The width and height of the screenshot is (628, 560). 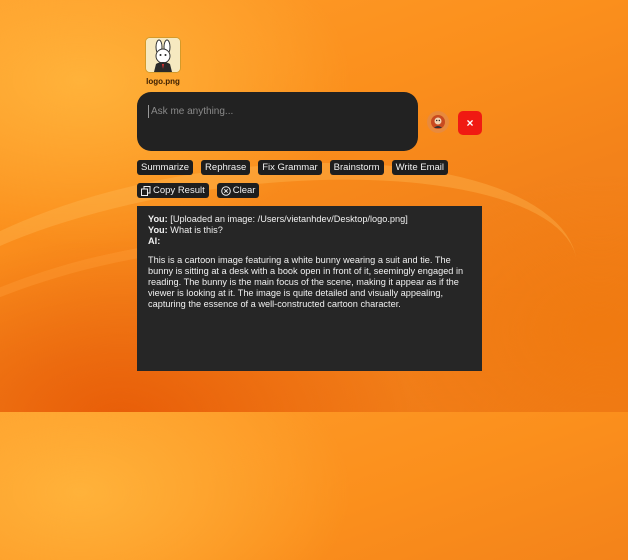 What do you see at coordinates (280, 111) in the screenshot?
I see `prompt-input` at bounding box center [280, 111].